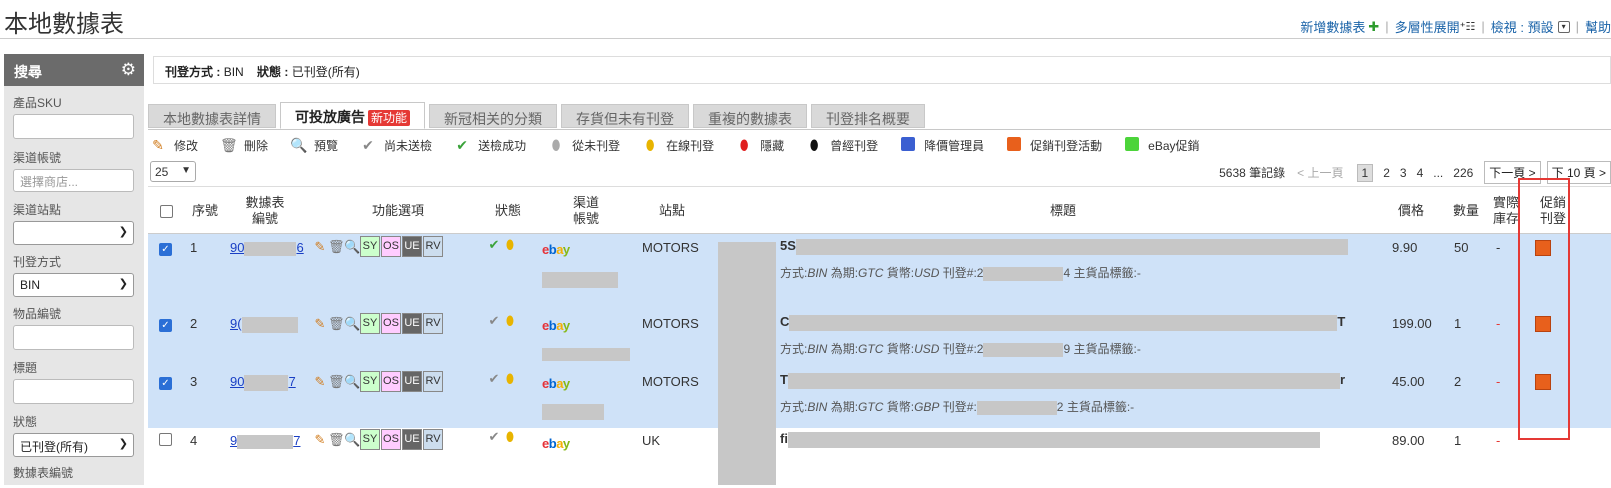 The width and height of the screenshot is (1611, 488). Describe the element at coordinates (194, 440) in the screenshot. I see `row-seq: 4` at that location.